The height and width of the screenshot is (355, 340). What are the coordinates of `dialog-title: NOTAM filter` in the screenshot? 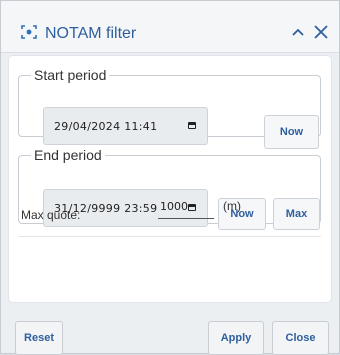 It's located at (91, 33).